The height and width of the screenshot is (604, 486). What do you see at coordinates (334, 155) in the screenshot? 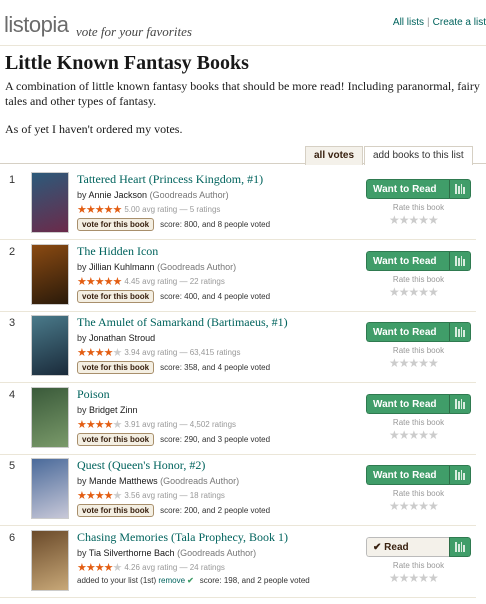
I see `tab-all-votes: all votes` at bounding box center [334, 155].